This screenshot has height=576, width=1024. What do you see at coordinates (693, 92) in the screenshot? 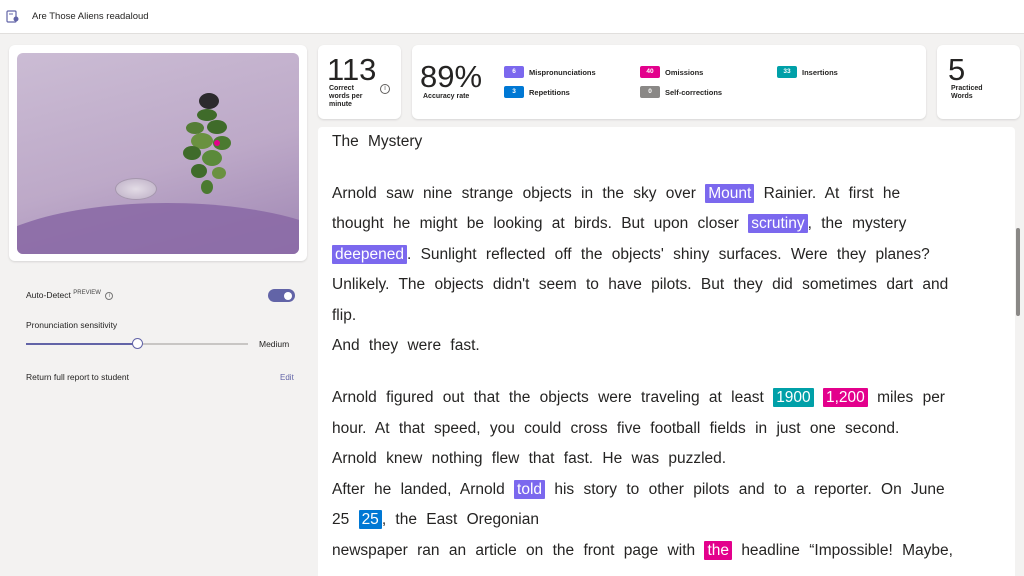
I see `self-corrections-label: Self-corrections` at bounding box center [693, 92].